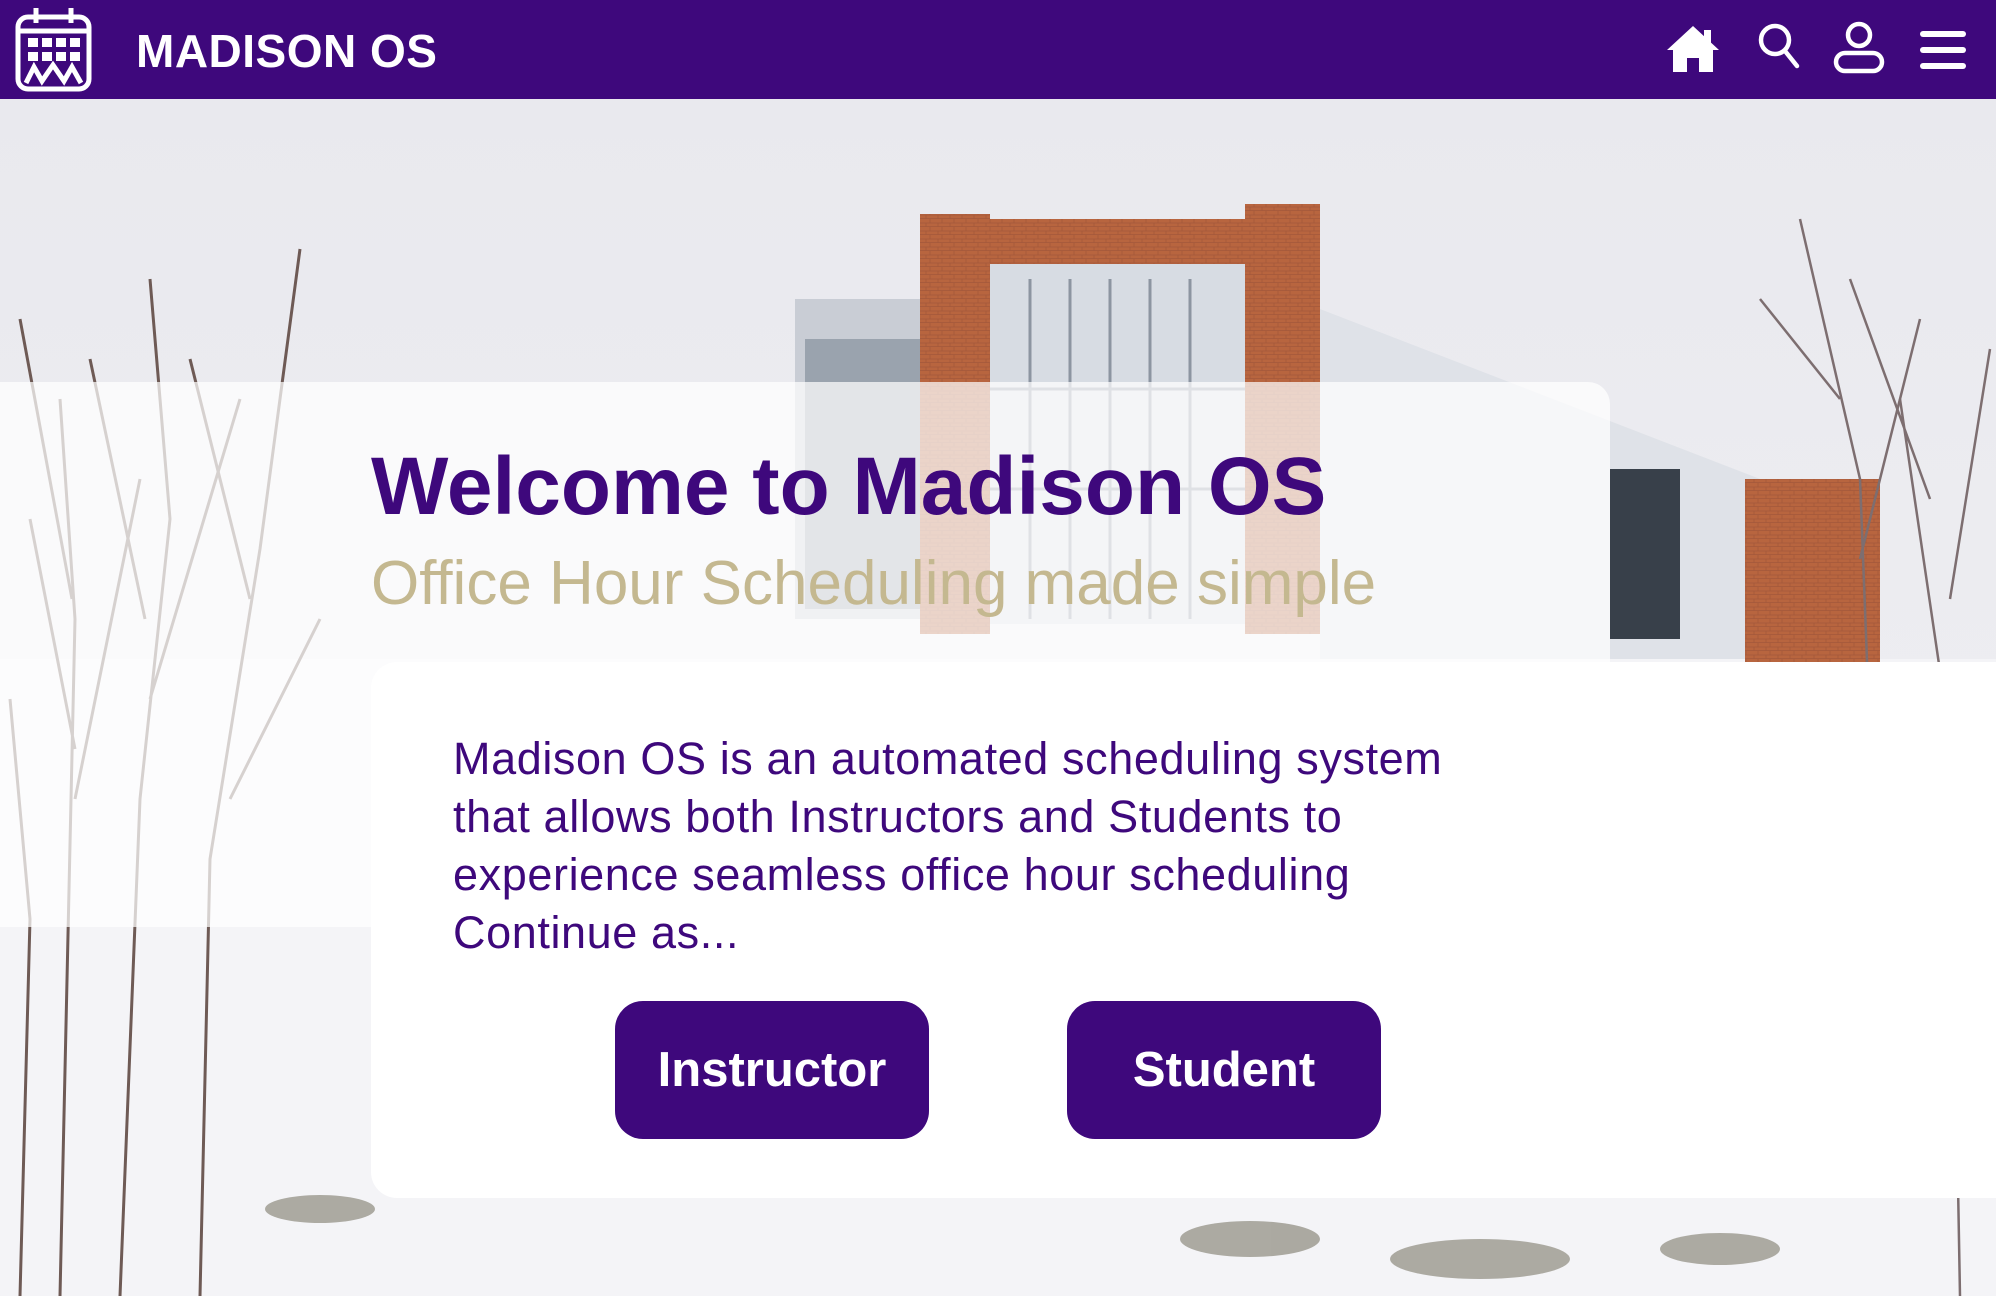 This screenshot has height=1296, width=1996. What do you see at coordinates (53, 49) in the screenshot?
I see `calendar-icon` at bounding box center [53, 49].